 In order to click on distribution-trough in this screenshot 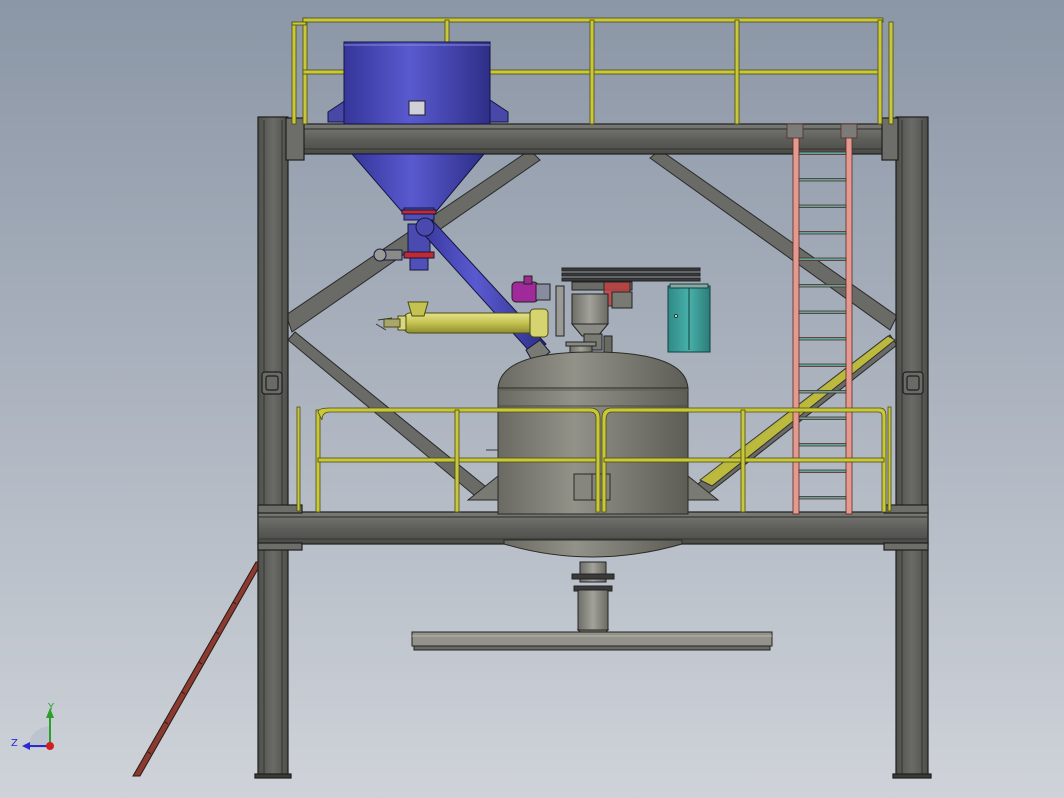, I will do `click(592, 641)`.